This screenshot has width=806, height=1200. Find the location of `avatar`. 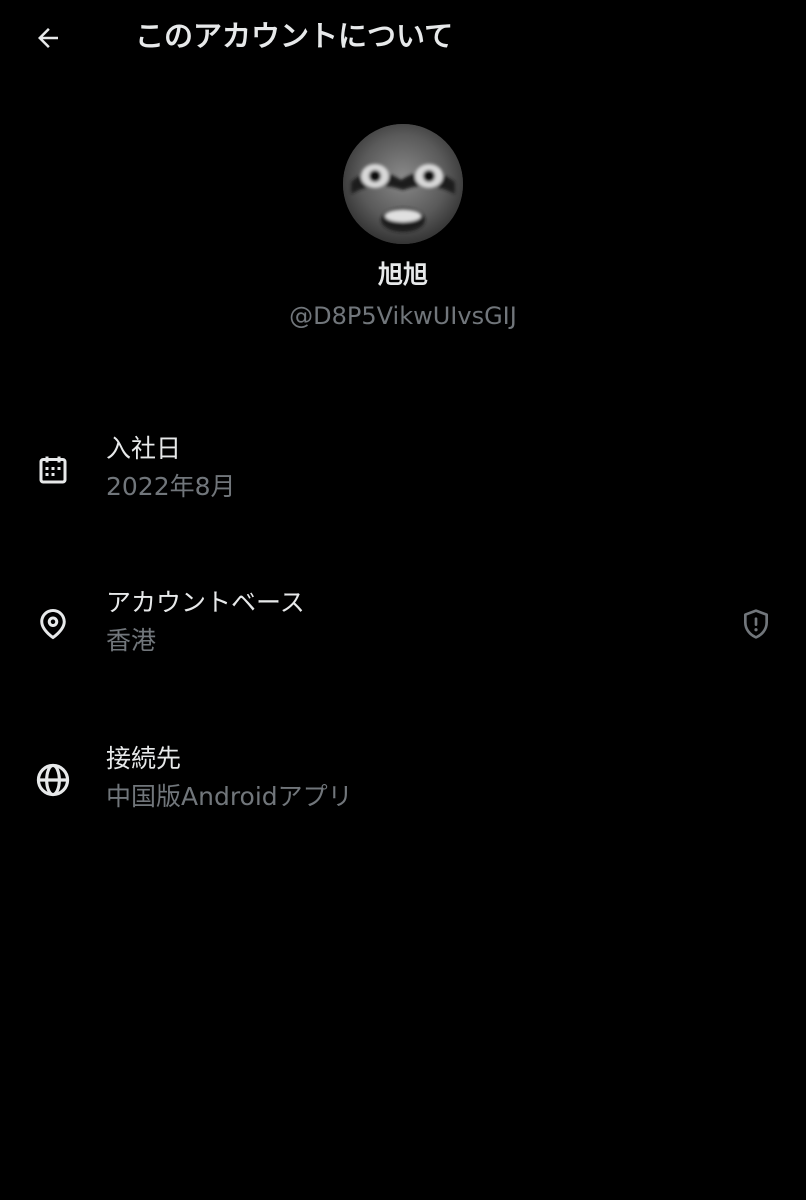

avatar is located at coordinates (403, 184).